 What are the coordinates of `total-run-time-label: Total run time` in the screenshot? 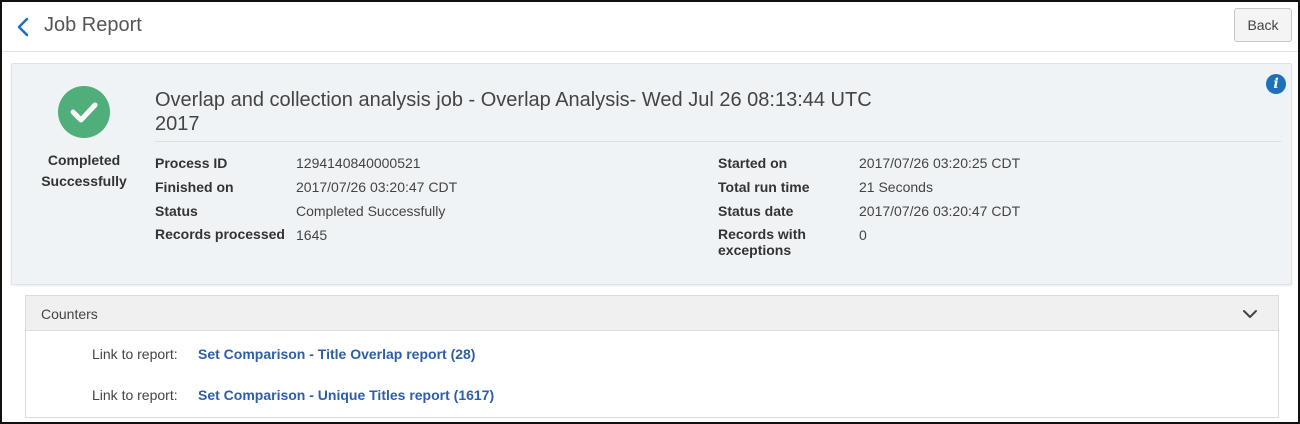 It's located at (764, 187).